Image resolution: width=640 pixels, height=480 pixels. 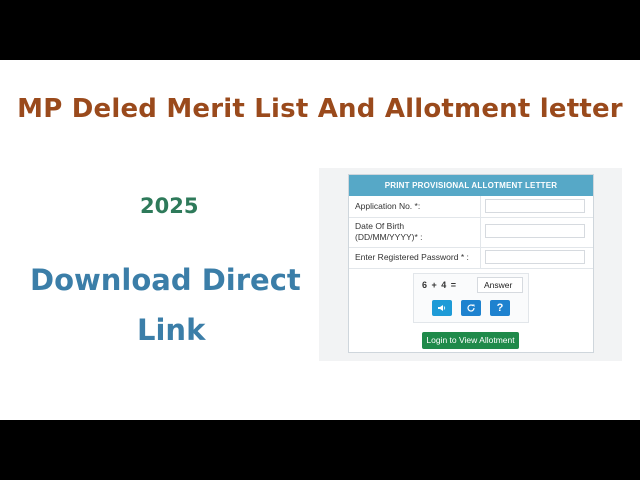 I want to click on refresh-icon, so click(x=471, y=308).